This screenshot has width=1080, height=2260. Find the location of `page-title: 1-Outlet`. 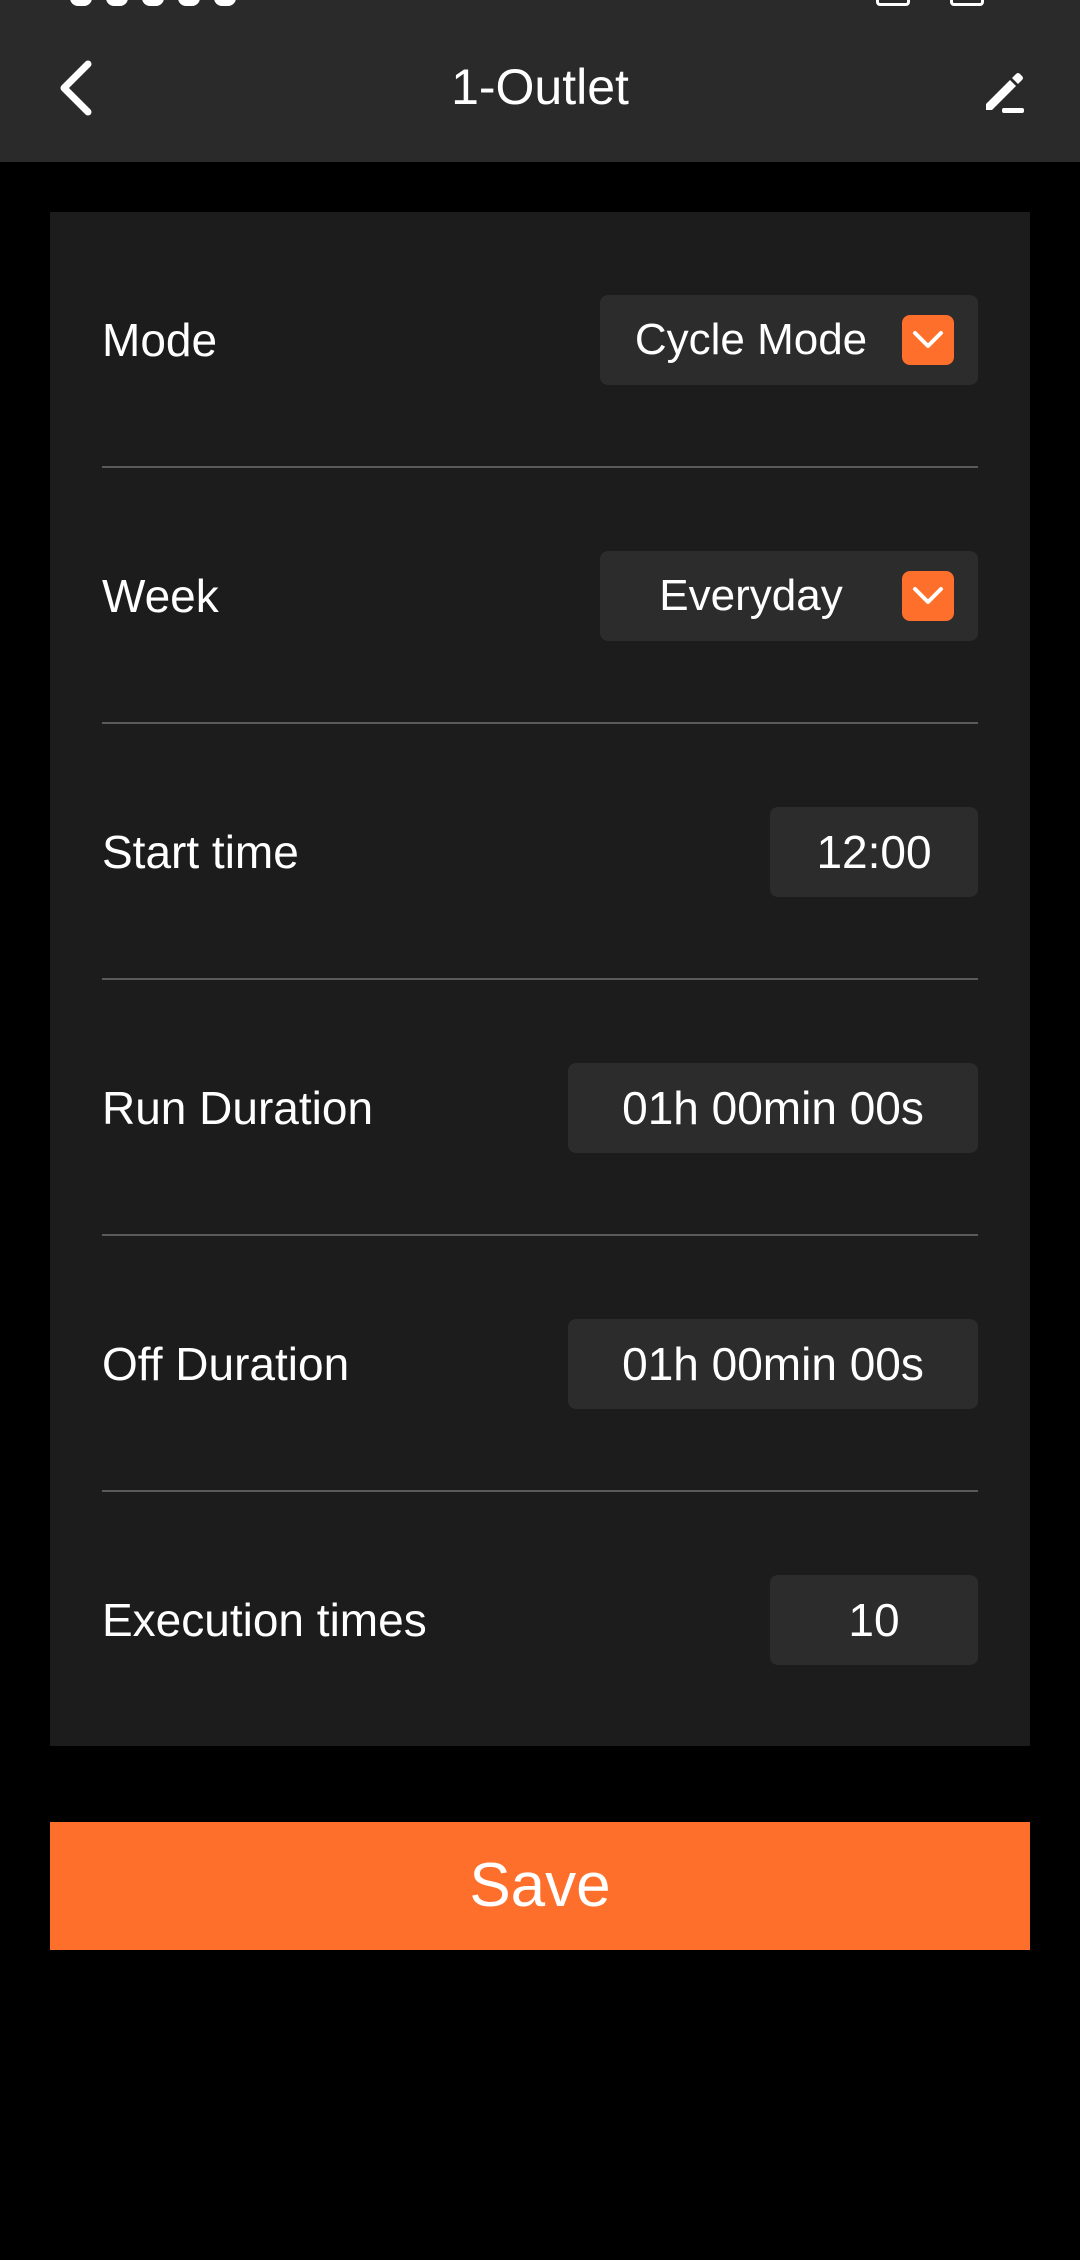

page-title: 1-Outlet is located at coordinates (540, 87).